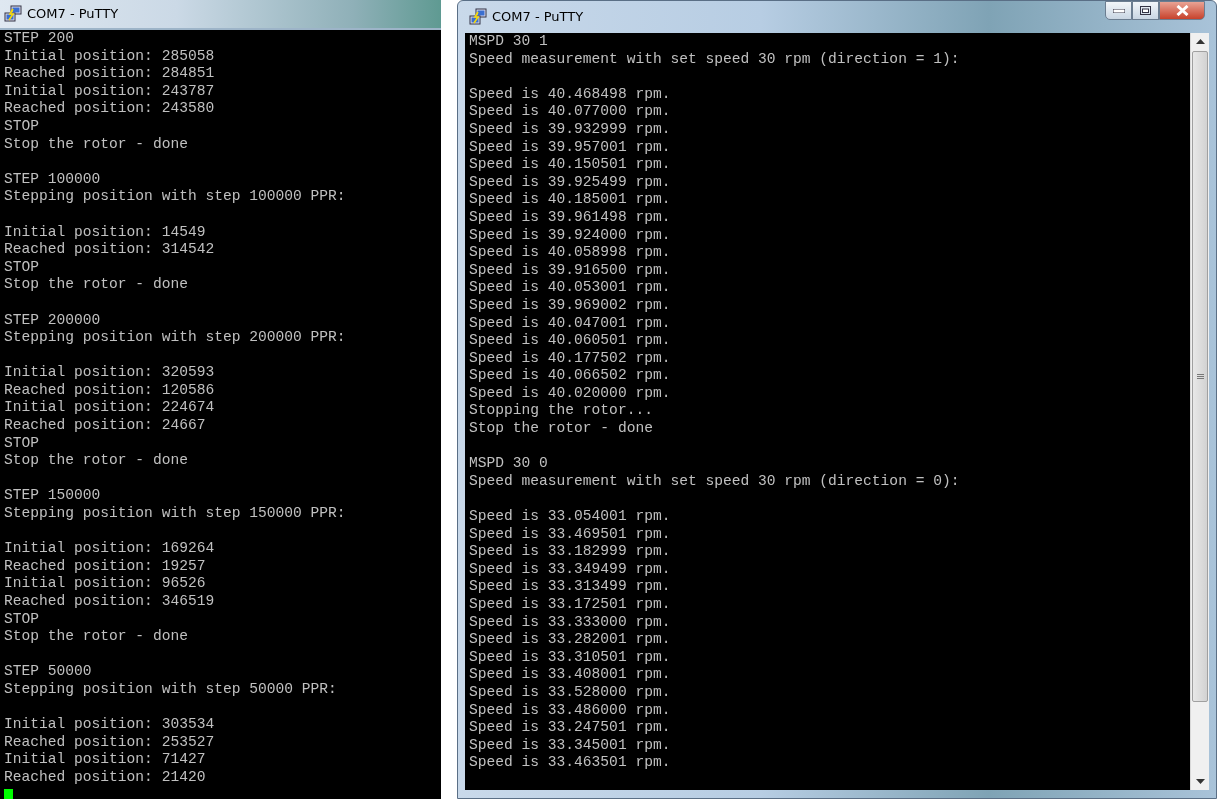 The height and width of the screenshot is (799, 1217). Describe the element at coordinates (570, 112) in the screenshot. I see `terminal-line: Speed is 40.077000 rpm.` at that location.